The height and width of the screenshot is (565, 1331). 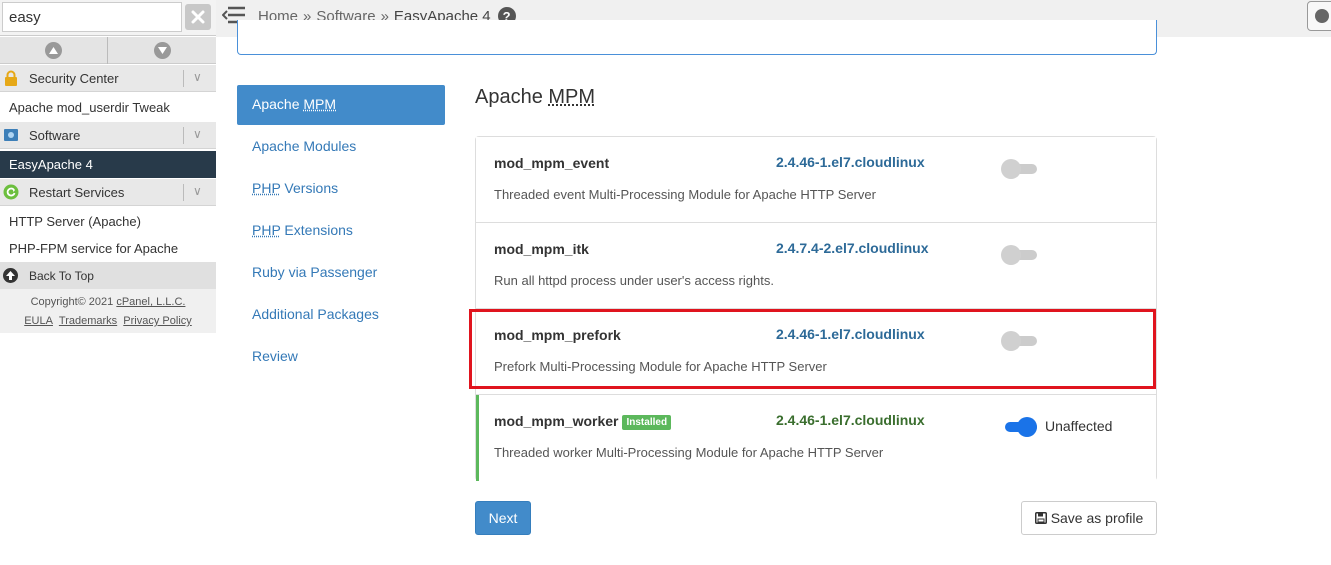 I want to click on step-apache-modules: Apache Modules, so click(x=341, y=147).